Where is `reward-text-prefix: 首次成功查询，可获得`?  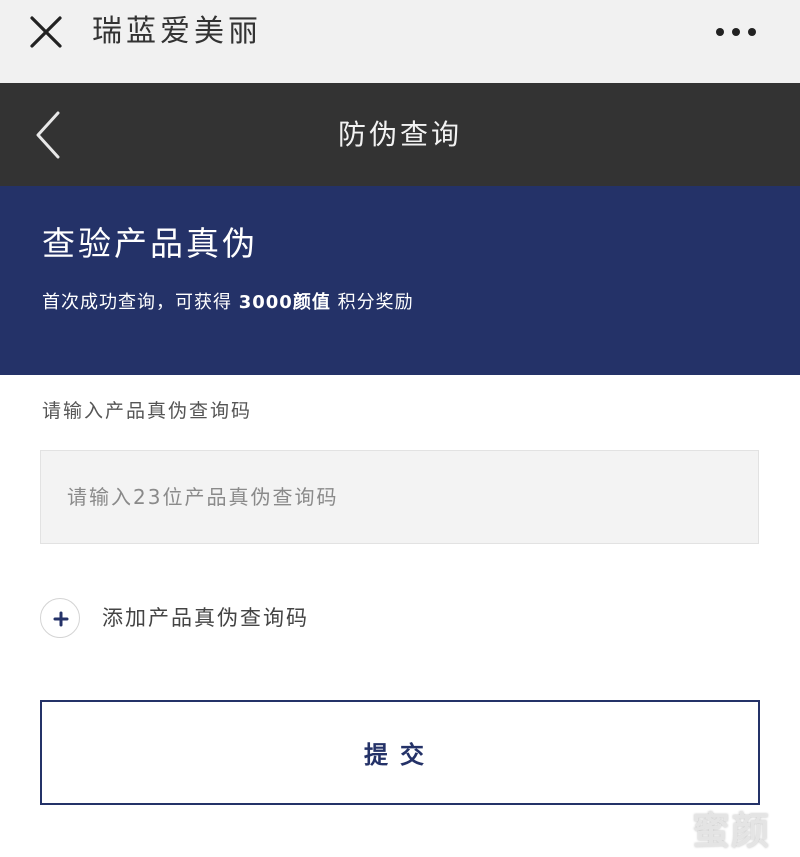 reward-text-prefix: 首次成功查询，可获得 is located at coordinates (140, 302).